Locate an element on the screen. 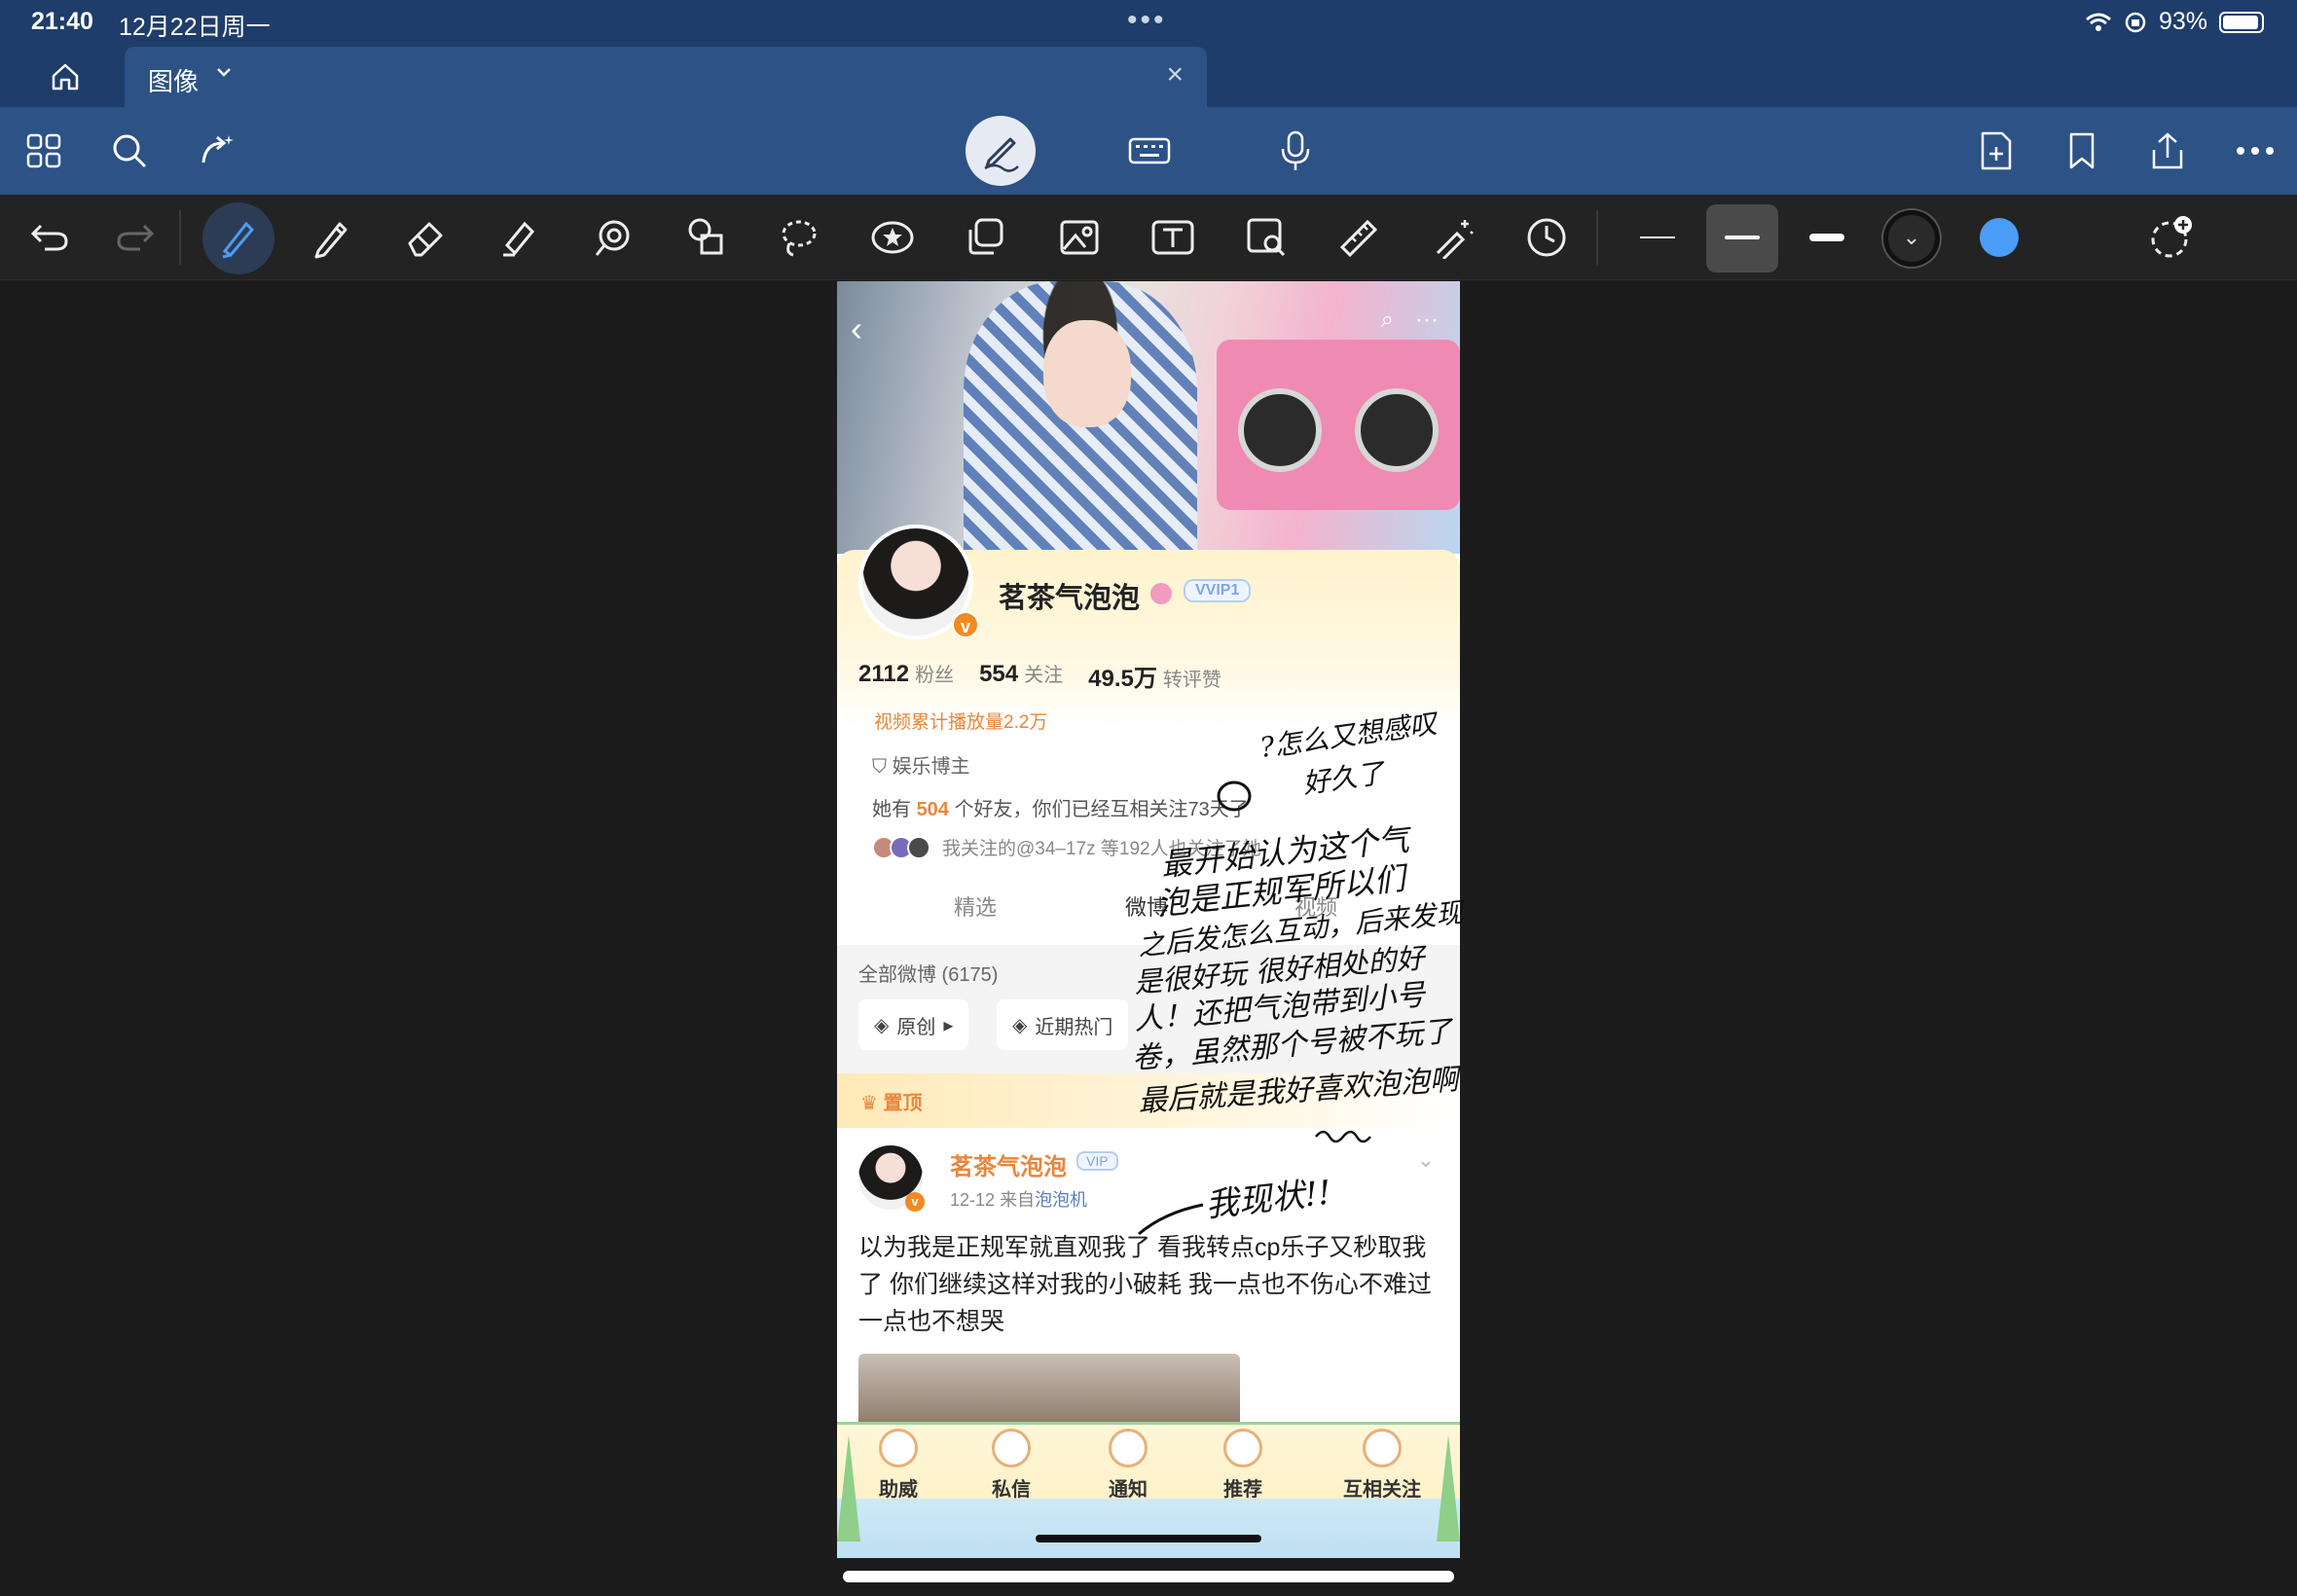 The image size is (2297, 1596). add-favorite-button is located at coordinates (2171, 237).